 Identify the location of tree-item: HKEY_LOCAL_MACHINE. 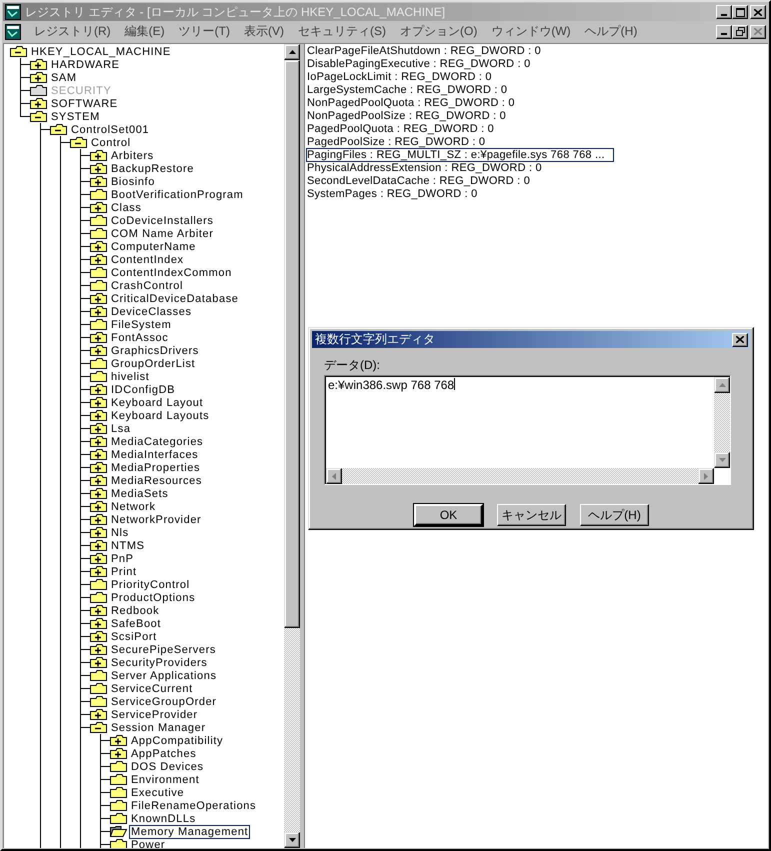
(101, 51).